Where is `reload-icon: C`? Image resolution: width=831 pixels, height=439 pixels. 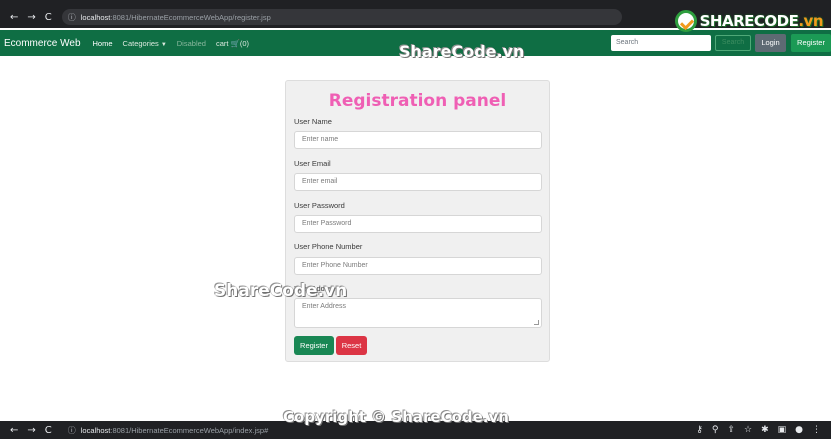 reload-icon: C is located at coordinates (48, 17).